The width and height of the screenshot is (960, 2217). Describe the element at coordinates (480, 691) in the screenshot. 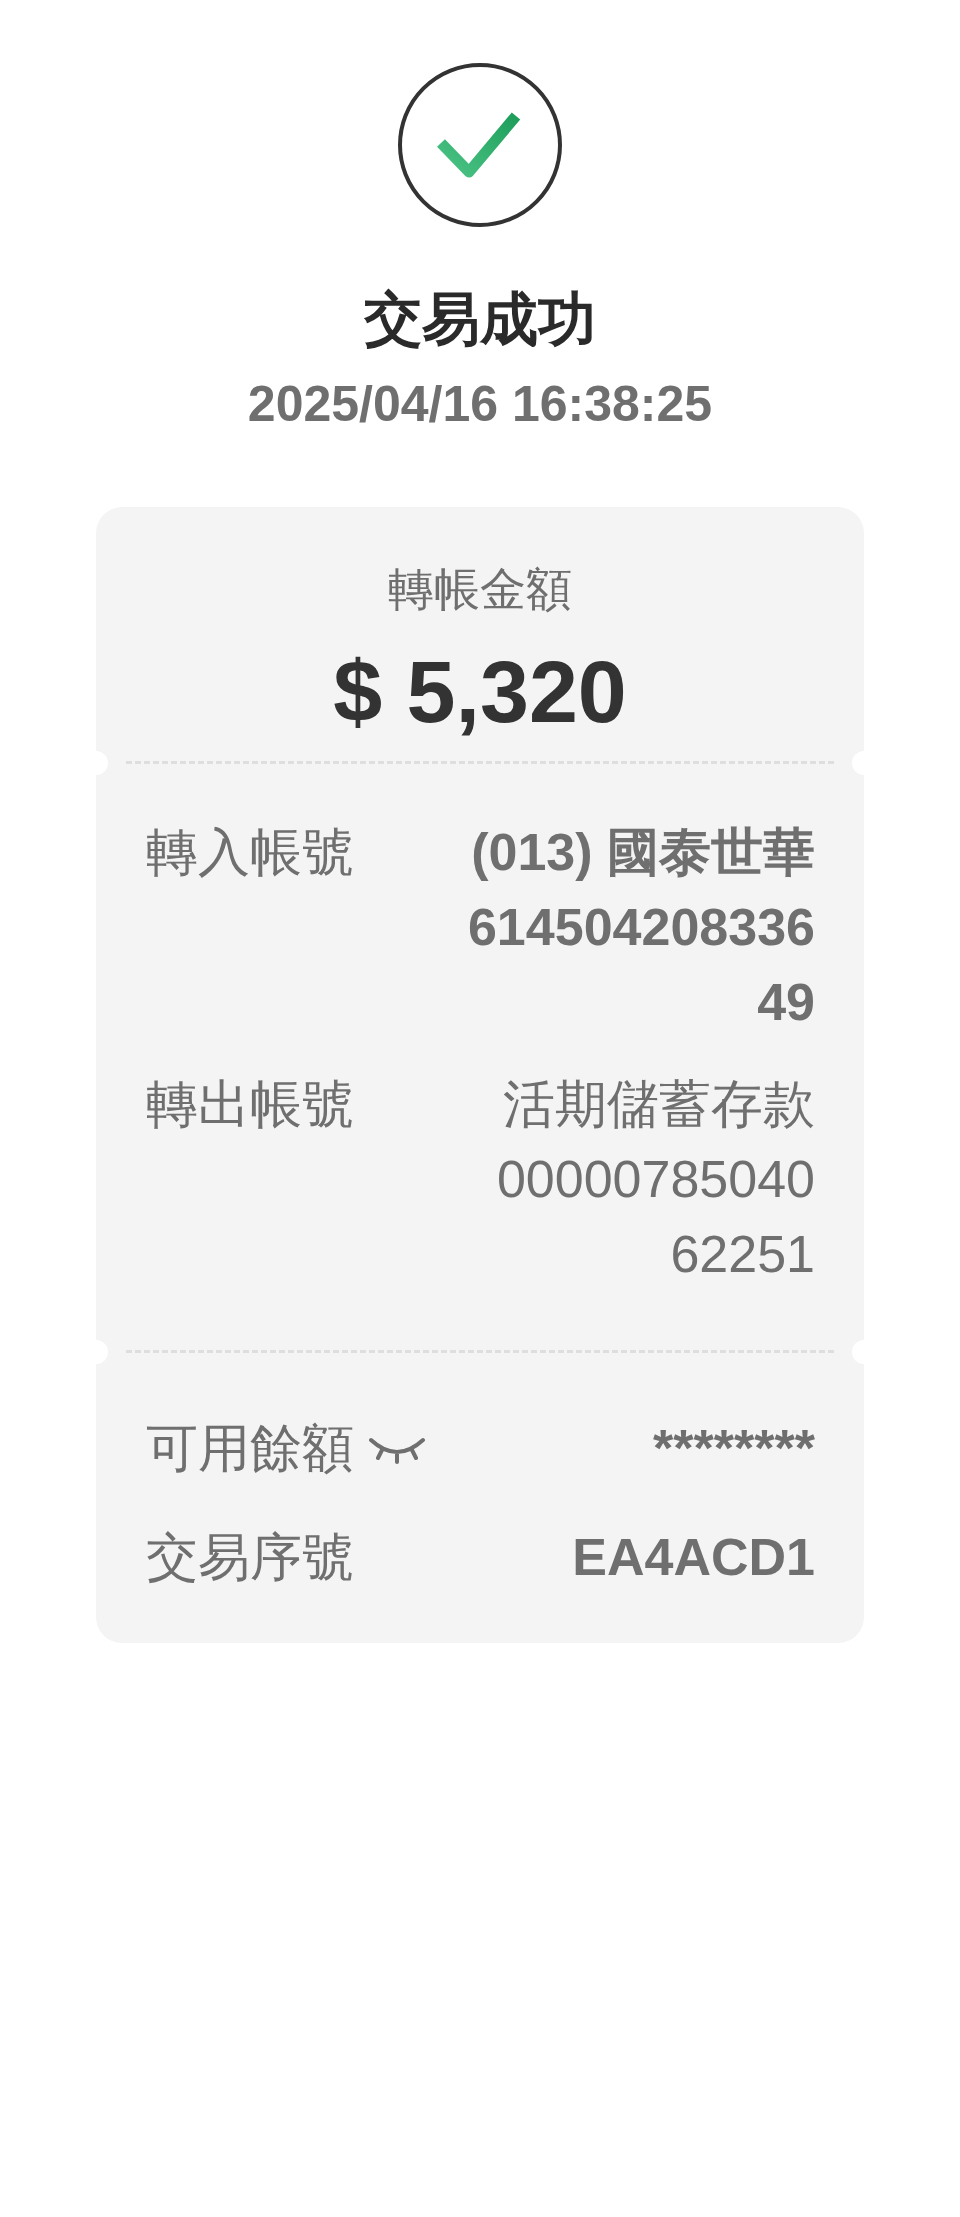

I see `amount-value: $ 5,320` at that location.